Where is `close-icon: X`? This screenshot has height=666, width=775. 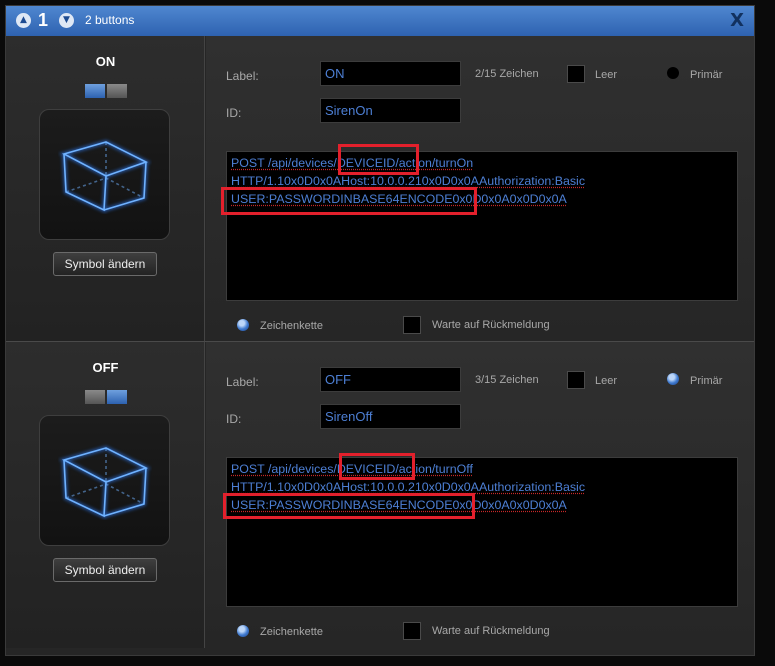
close-icon: X is located at coordinates (737, 20).